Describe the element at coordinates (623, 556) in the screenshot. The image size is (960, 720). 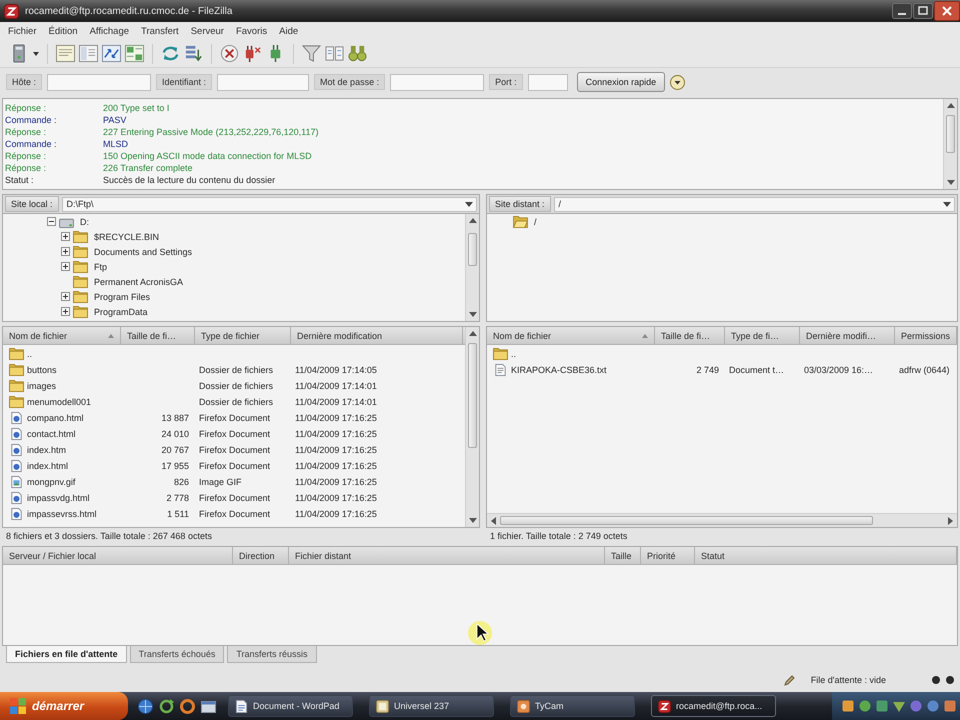
I see `column-header: Taille` at that location.